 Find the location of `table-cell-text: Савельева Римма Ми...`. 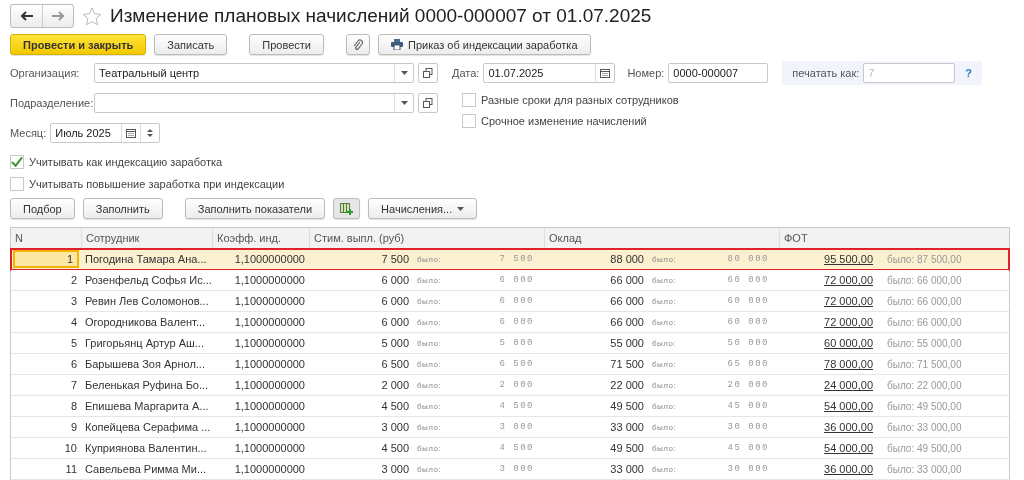

table-cell-text: Савельева Римма Ми... is located at coordinates (146, 469).